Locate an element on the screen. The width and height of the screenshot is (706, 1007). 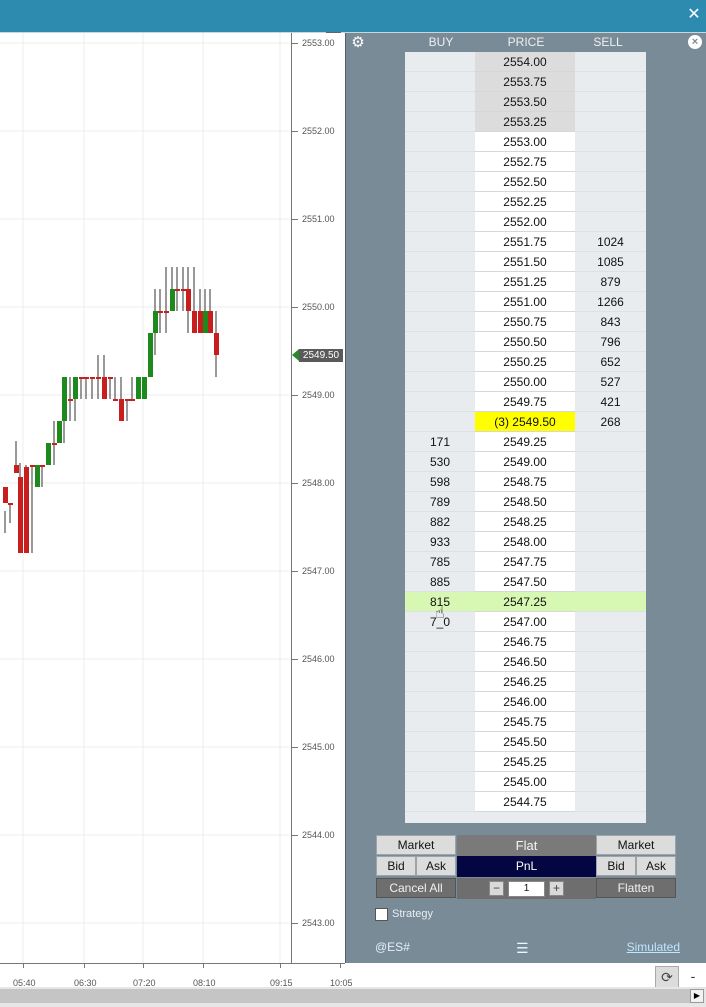
price-cell: 2551.75 is located at coordinates (525, 242).